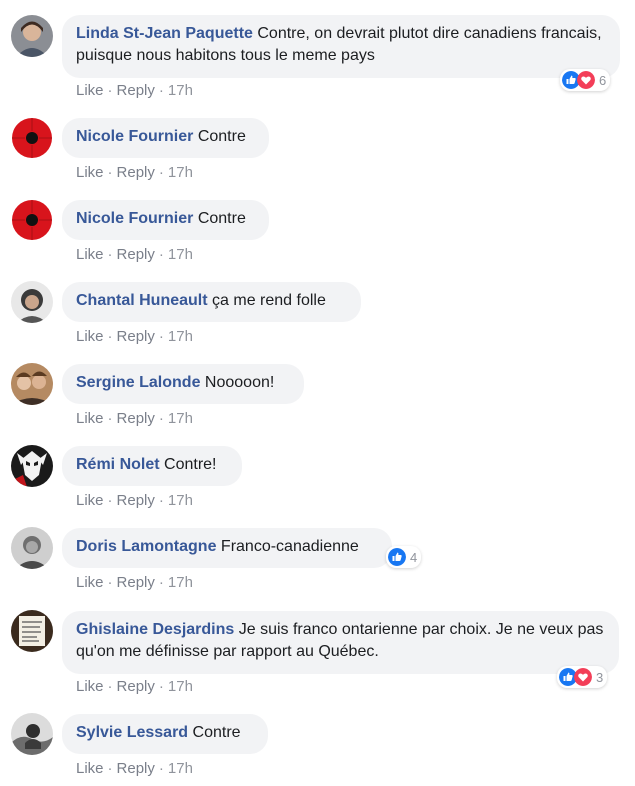  I want to click on comment-bubble: Sylvie Lessard Contre, so click(165, 734).